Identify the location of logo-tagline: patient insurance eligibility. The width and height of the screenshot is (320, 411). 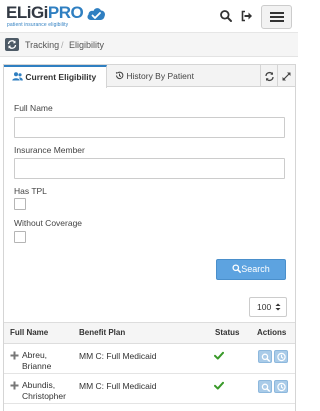
(38, 25).